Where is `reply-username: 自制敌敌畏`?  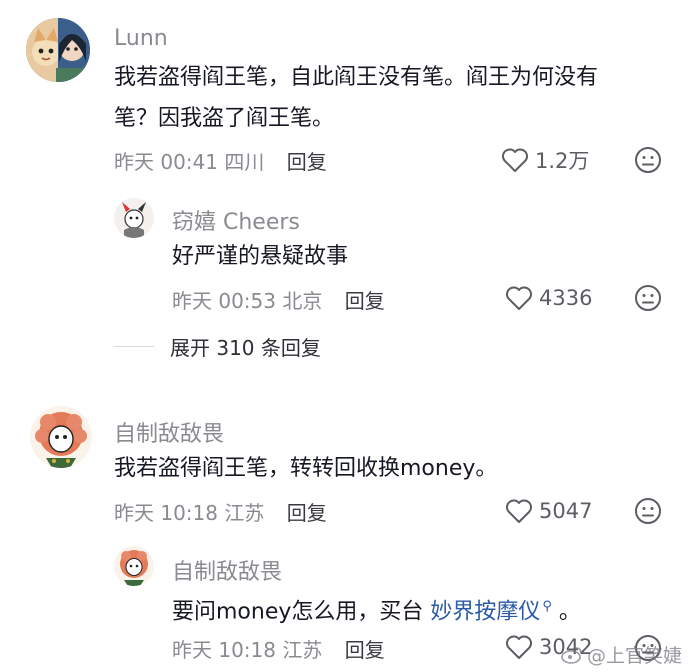 reply-username: 自制敌敌畏 is located at coordinates (227, 570).